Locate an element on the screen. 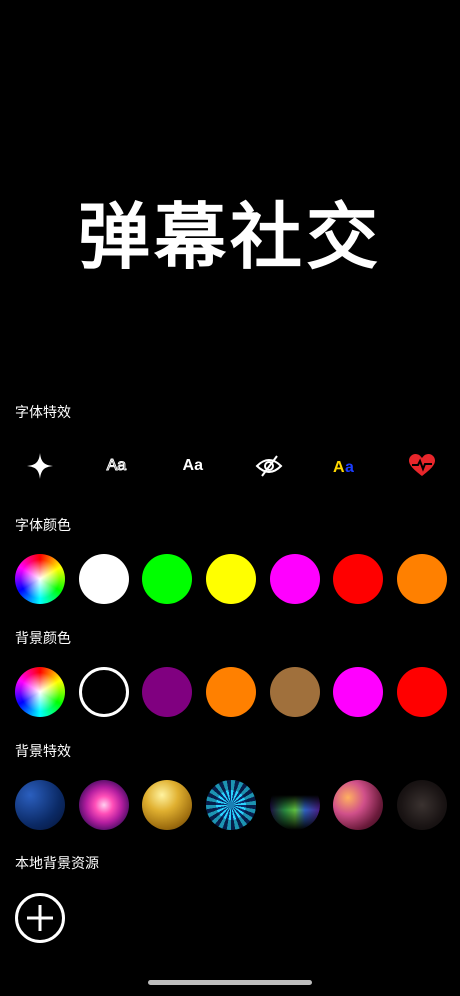  eye-slash-icon is located at coordinates (269, 466).